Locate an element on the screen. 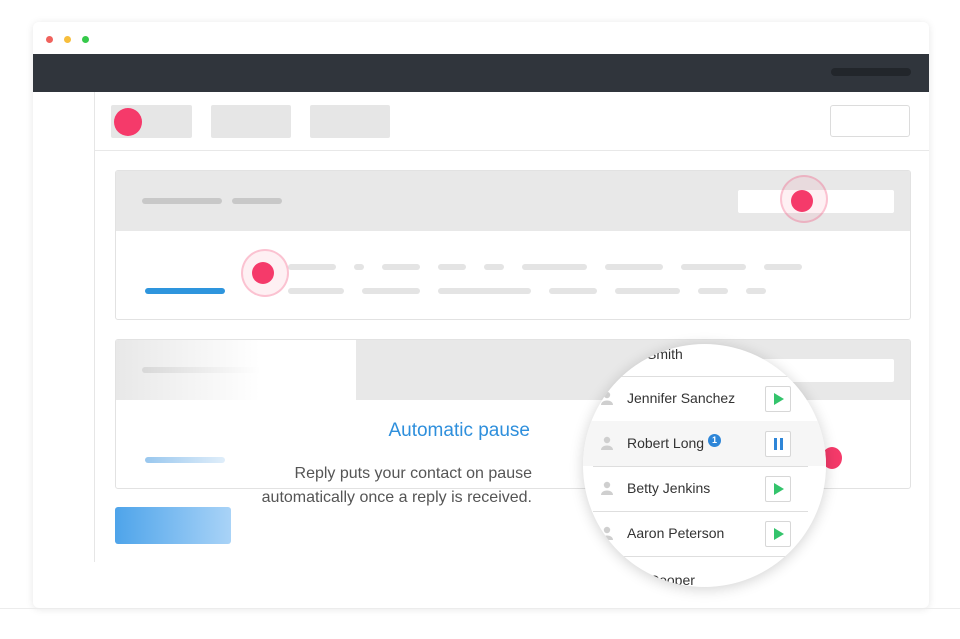  contact-row: Aaron Peterson is located at coordinates (704, 533).